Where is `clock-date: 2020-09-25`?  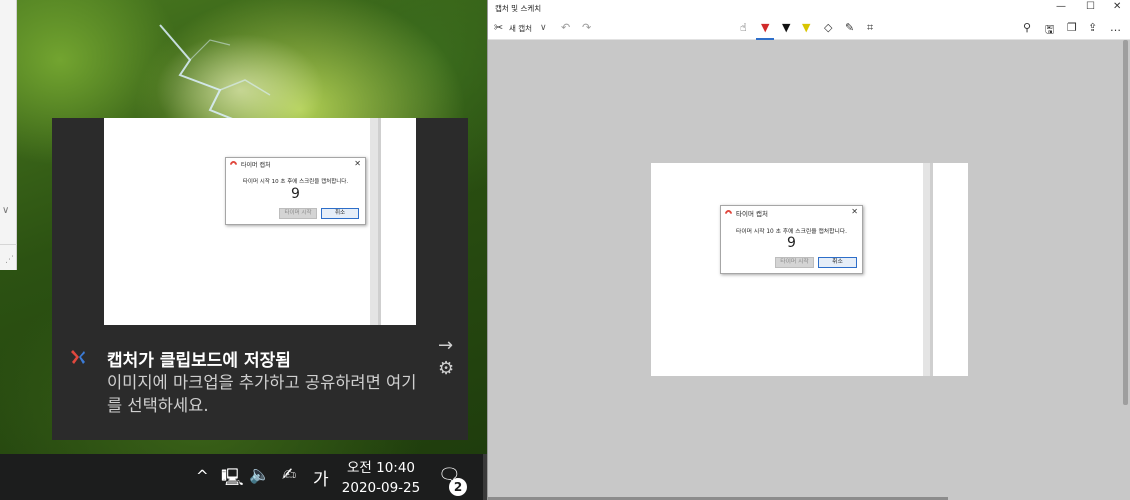 clock-date: 2020-09-25 is located at coordinates (381, 488).